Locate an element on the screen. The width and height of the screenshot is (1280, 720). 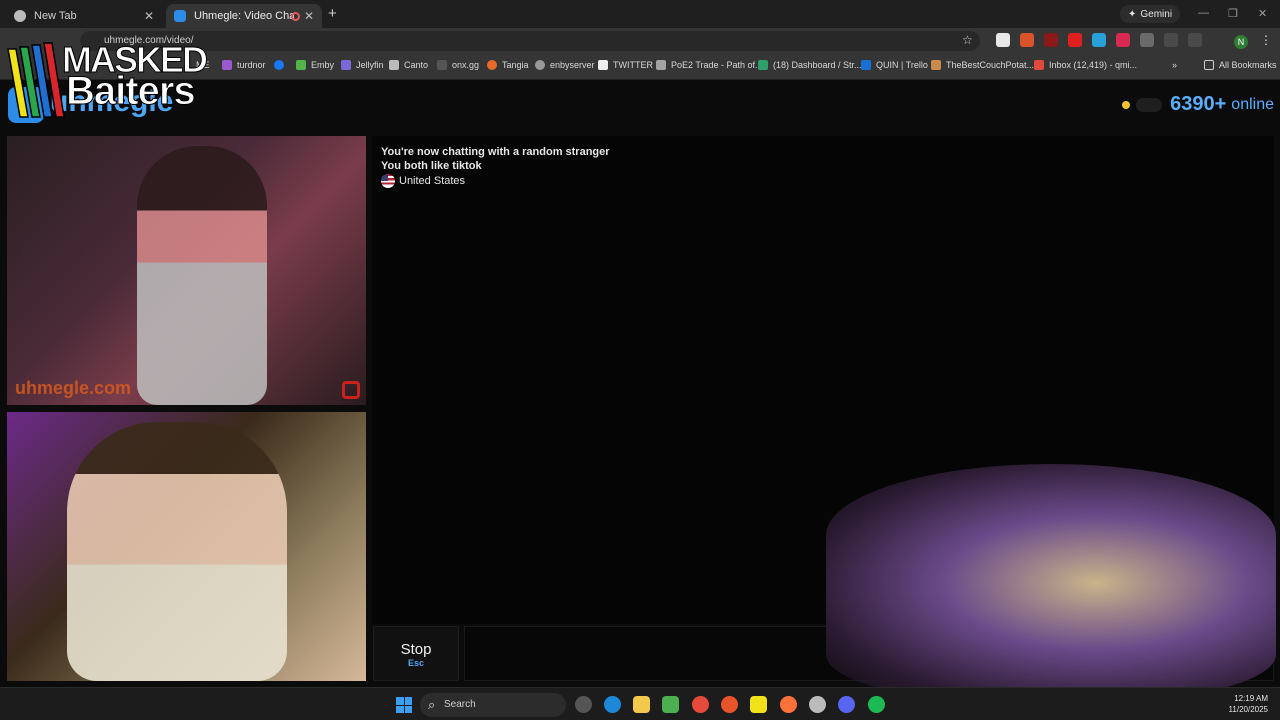
self-video is located at coordinates (186, 546).